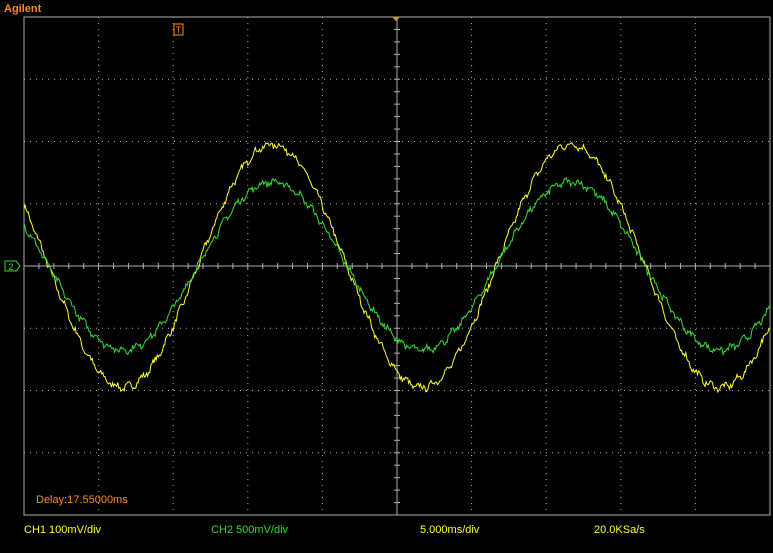 Image resolution: width=773 pixels, height=553 pixels. Describe the element at coordinates (23, 9) in the screenshot. I see `brand-logo: Agilent` at that location.